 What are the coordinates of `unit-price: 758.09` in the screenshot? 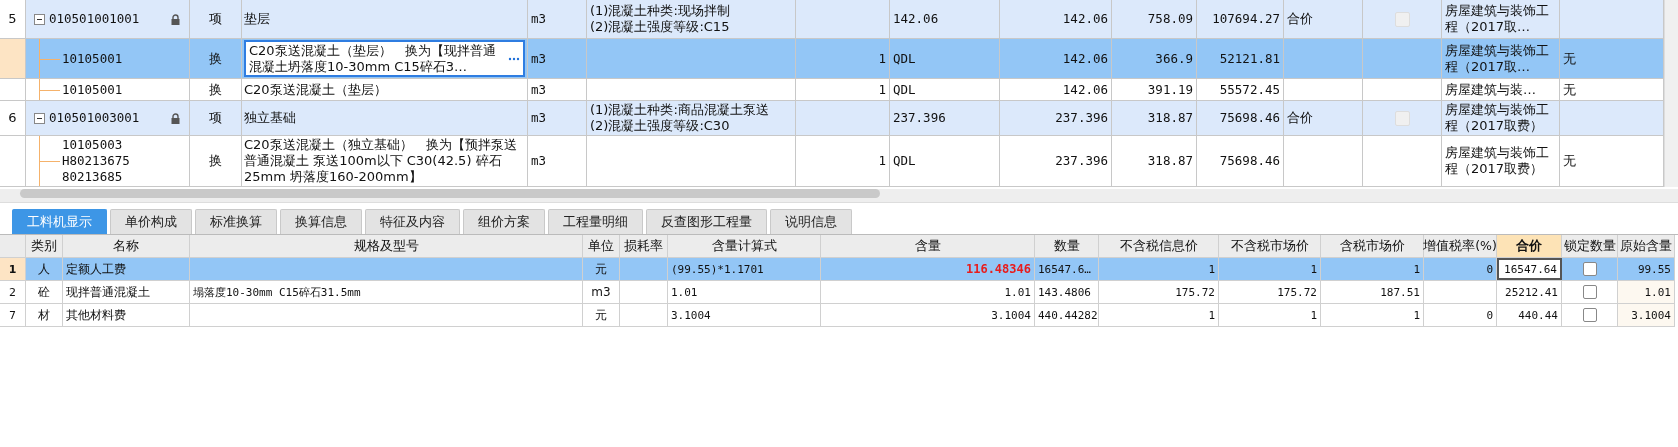 It's located at (1170, 19).